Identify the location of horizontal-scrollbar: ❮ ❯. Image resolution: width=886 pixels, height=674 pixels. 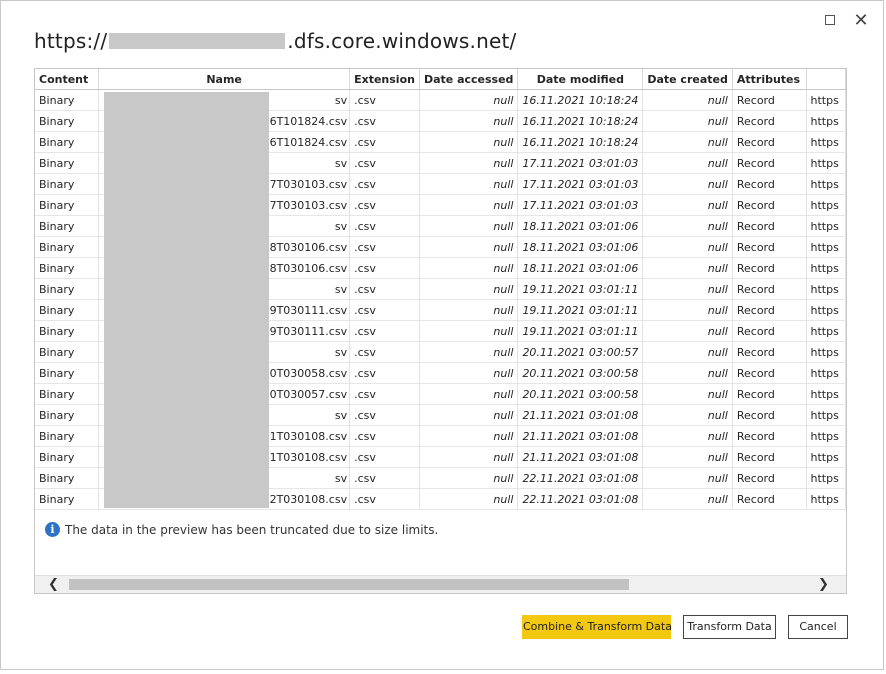
(440, 584).